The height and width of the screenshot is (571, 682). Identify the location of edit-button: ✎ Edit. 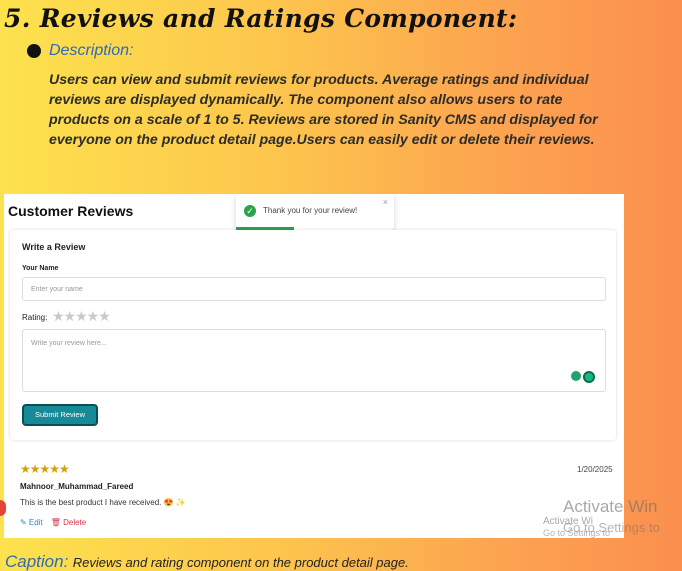
(31, 522).